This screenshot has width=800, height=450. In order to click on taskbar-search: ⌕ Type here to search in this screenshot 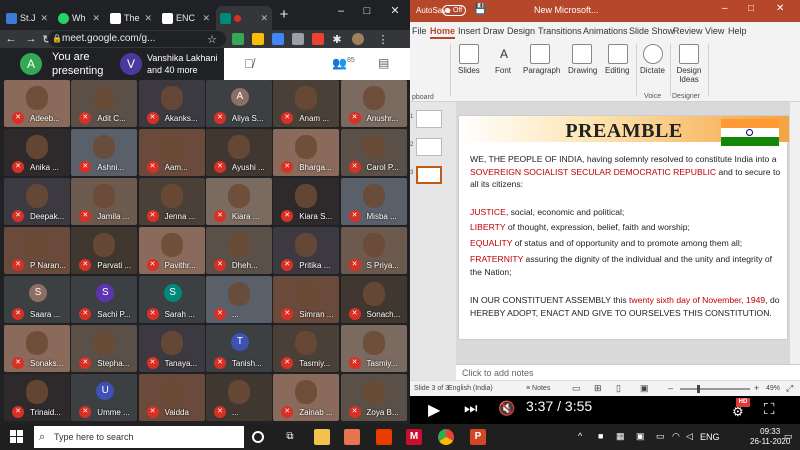, I will do `click(139, 437)`.